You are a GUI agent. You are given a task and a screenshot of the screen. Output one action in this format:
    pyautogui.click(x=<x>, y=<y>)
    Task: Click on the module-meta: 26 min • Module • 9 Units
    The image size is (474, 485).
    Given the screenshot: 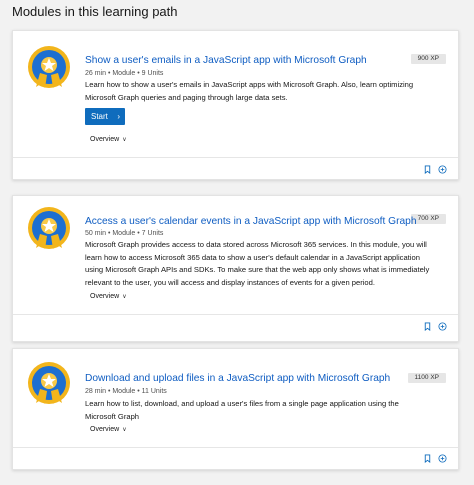 What is the action you would take?
    pyautogui.click(x=124, y=73)
    